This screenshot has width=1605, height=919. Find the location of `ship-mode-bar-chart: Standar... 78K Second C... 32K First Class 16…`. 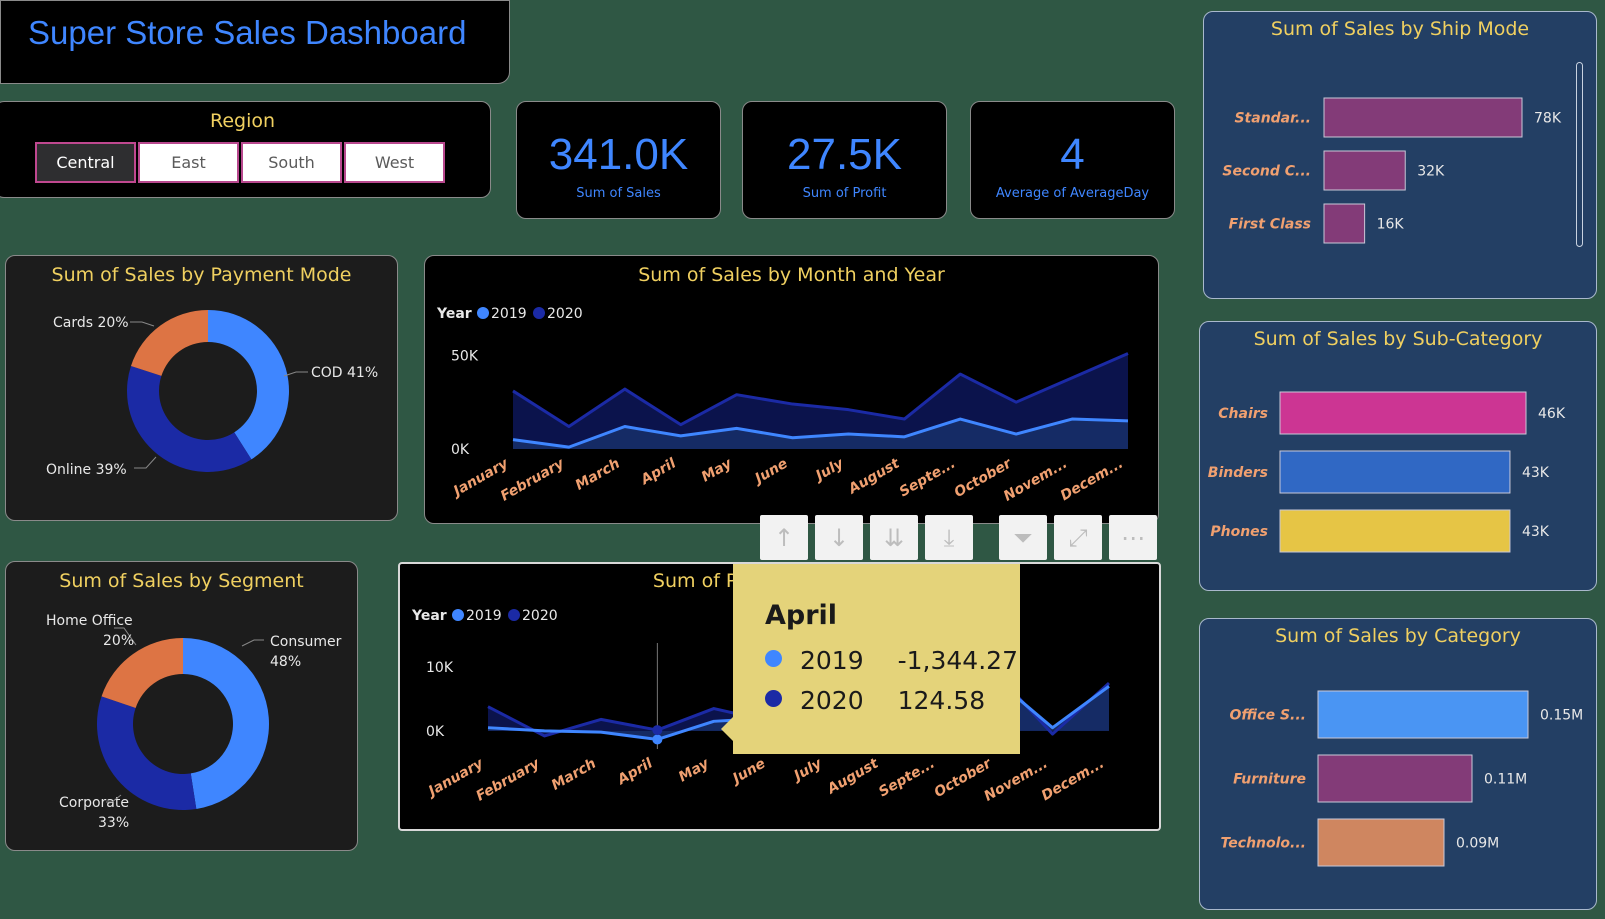

ship-mode-bar-chart: Standar... 78K Second C... 32K First Class 16… is located at coordinates (1401, 156).